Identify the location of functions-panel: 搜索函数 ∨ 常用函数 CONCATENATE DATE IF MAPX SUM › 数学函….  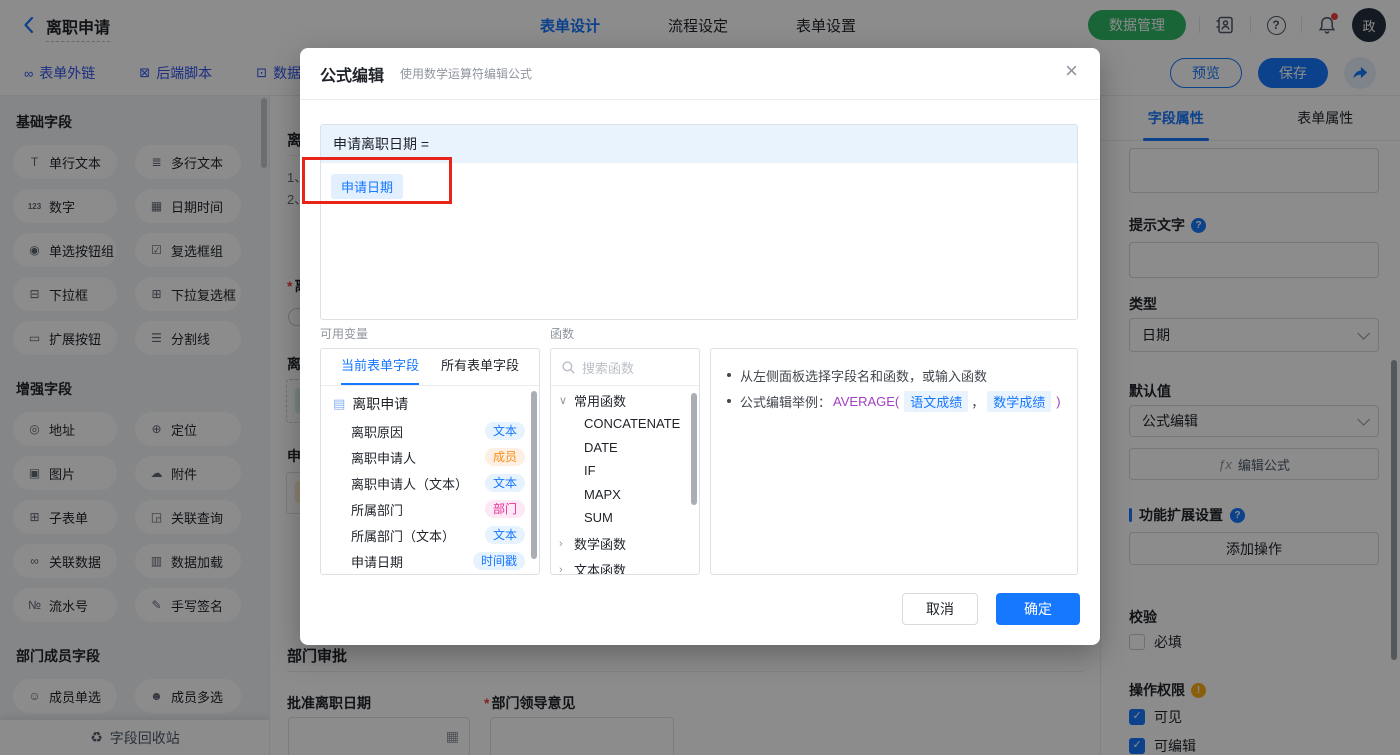
(625, 461).